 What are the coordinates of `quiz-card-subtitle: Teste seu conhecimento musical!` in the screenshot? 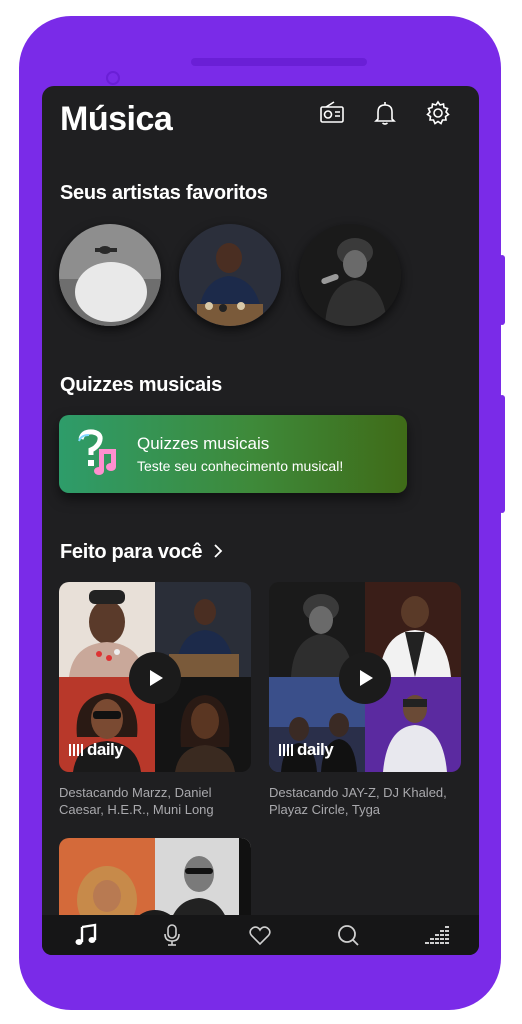 It's located at (240, 466).